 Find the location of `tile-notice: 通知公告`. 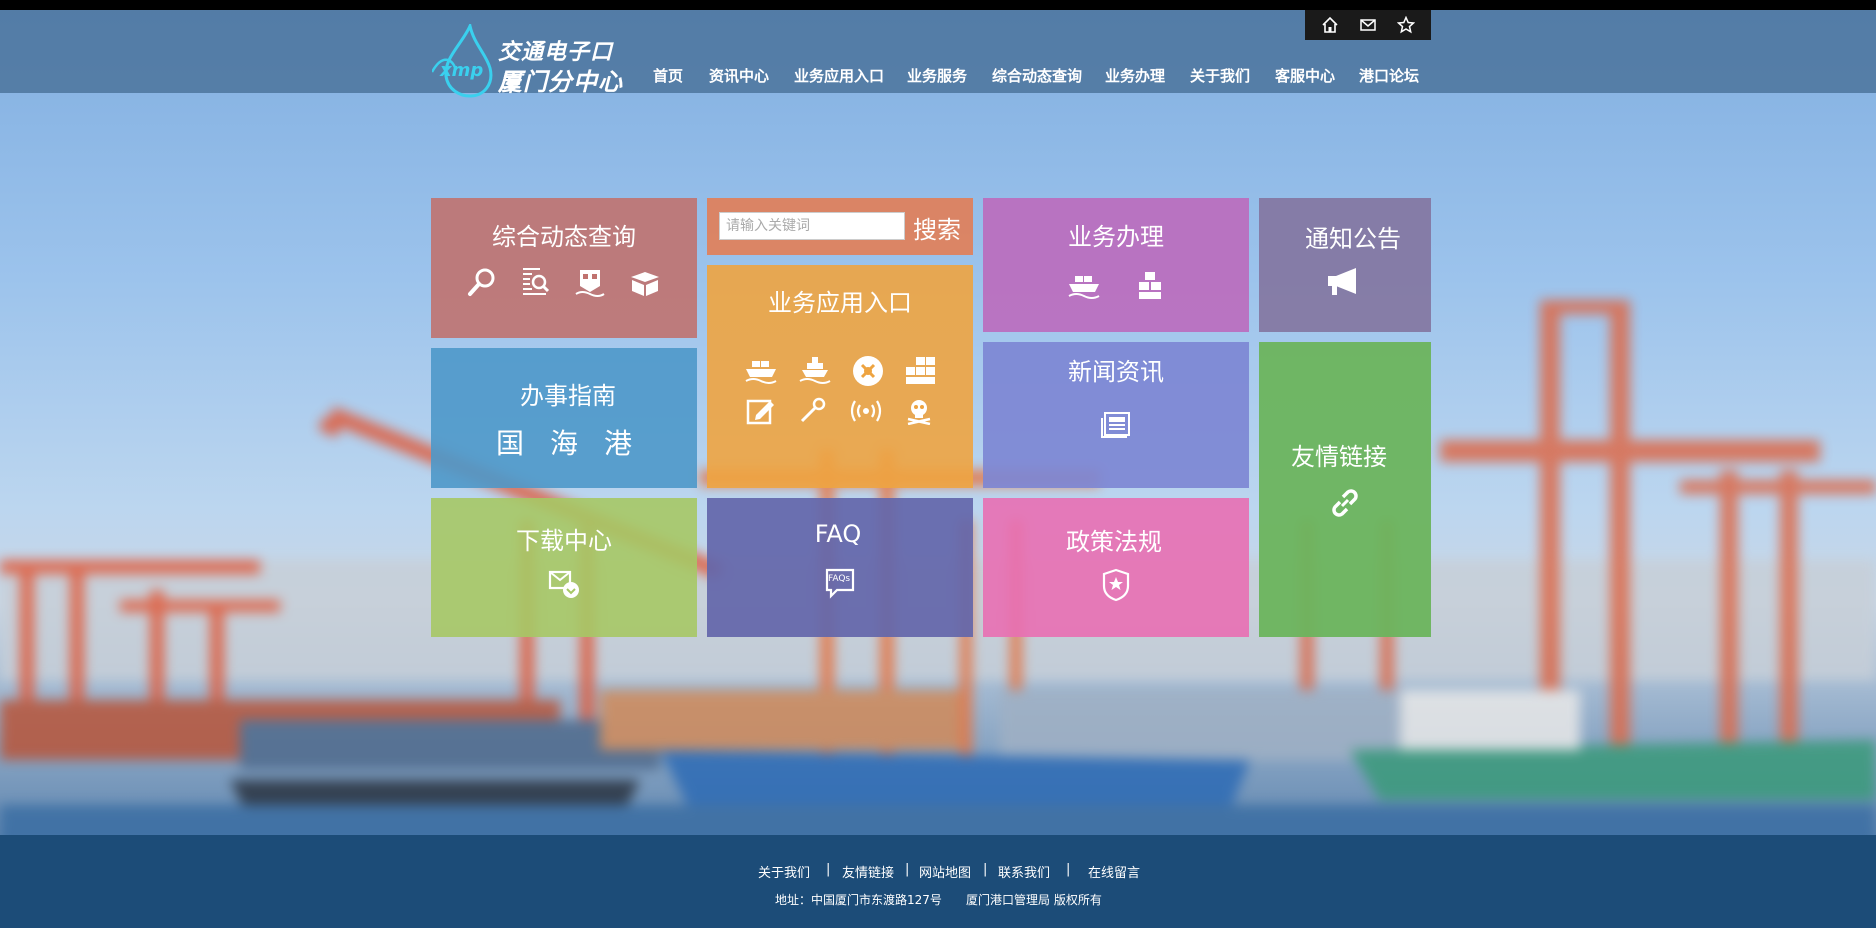

tile-notice: 通知公告 is located at coordinates (1345, 265).